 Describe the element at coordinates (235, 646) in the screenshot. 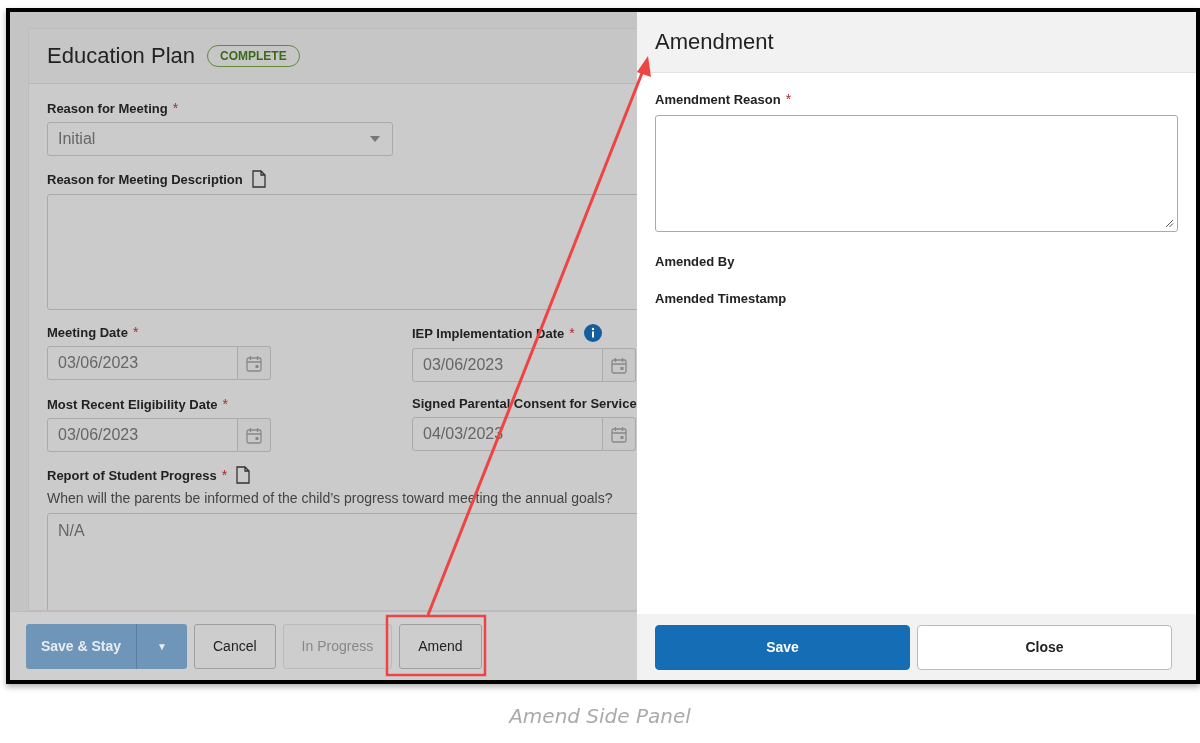

I see `footer-button: Cancel` at that location.